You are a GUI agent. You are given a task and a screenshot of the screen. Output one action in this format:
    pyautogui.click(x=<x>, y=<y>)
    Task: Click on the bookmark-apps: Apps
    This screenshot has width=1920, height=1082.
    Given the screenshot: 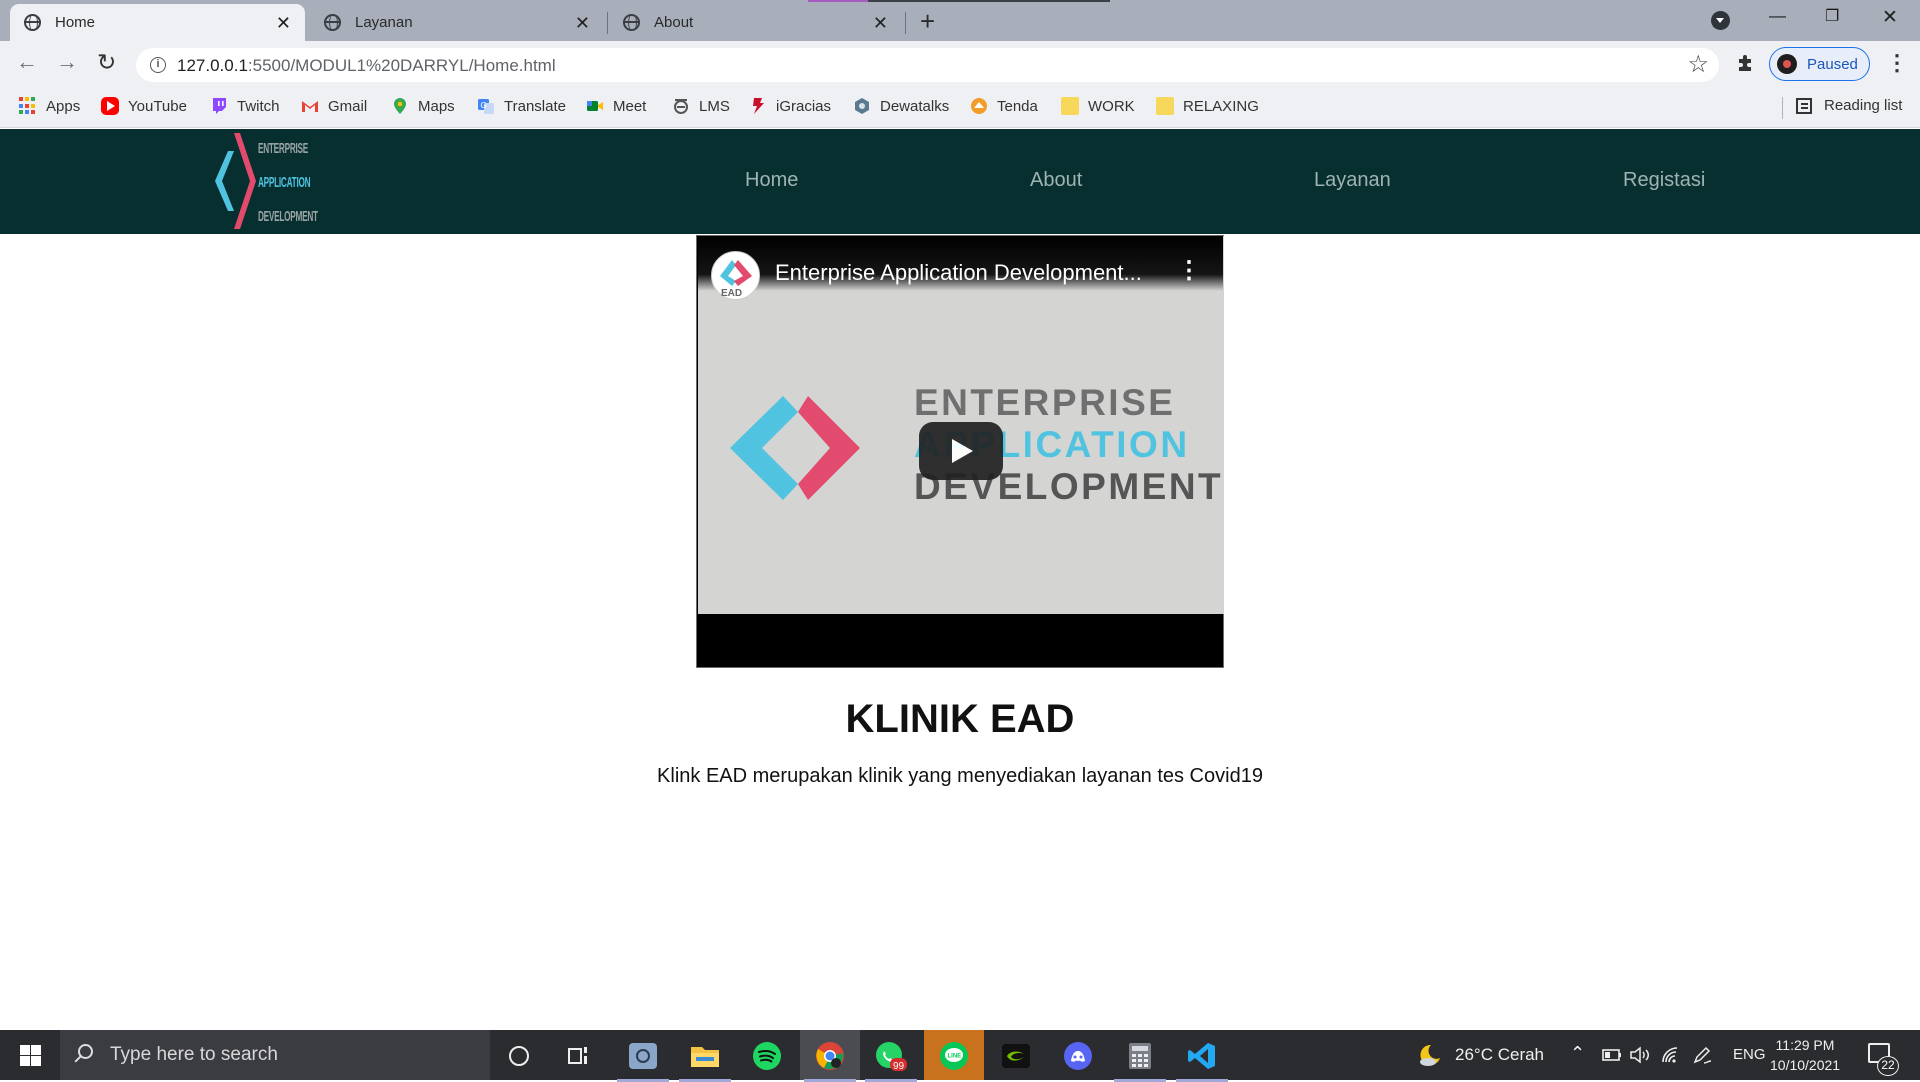 What is the action you would take?
    pyautogui.click(x=49, y=106)
    